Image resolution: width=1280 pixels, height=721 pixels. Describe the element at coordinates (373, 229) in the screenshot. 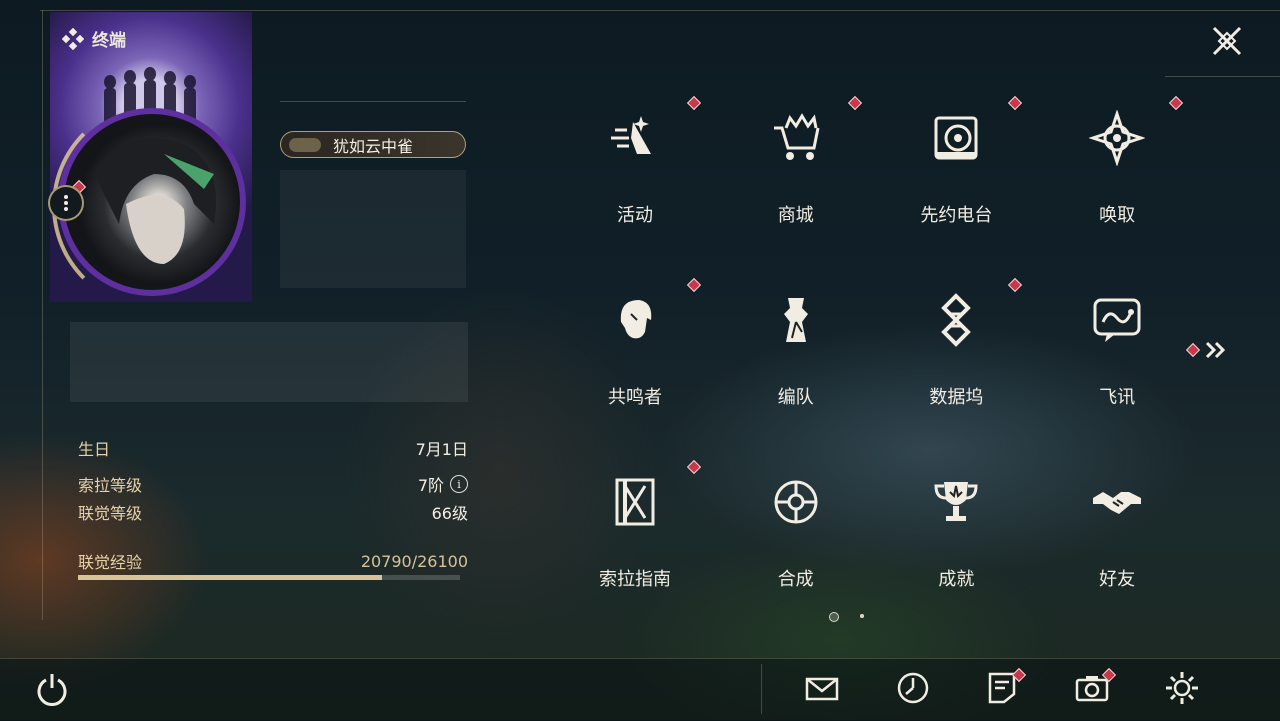

I see `profile-info-block` at that location.